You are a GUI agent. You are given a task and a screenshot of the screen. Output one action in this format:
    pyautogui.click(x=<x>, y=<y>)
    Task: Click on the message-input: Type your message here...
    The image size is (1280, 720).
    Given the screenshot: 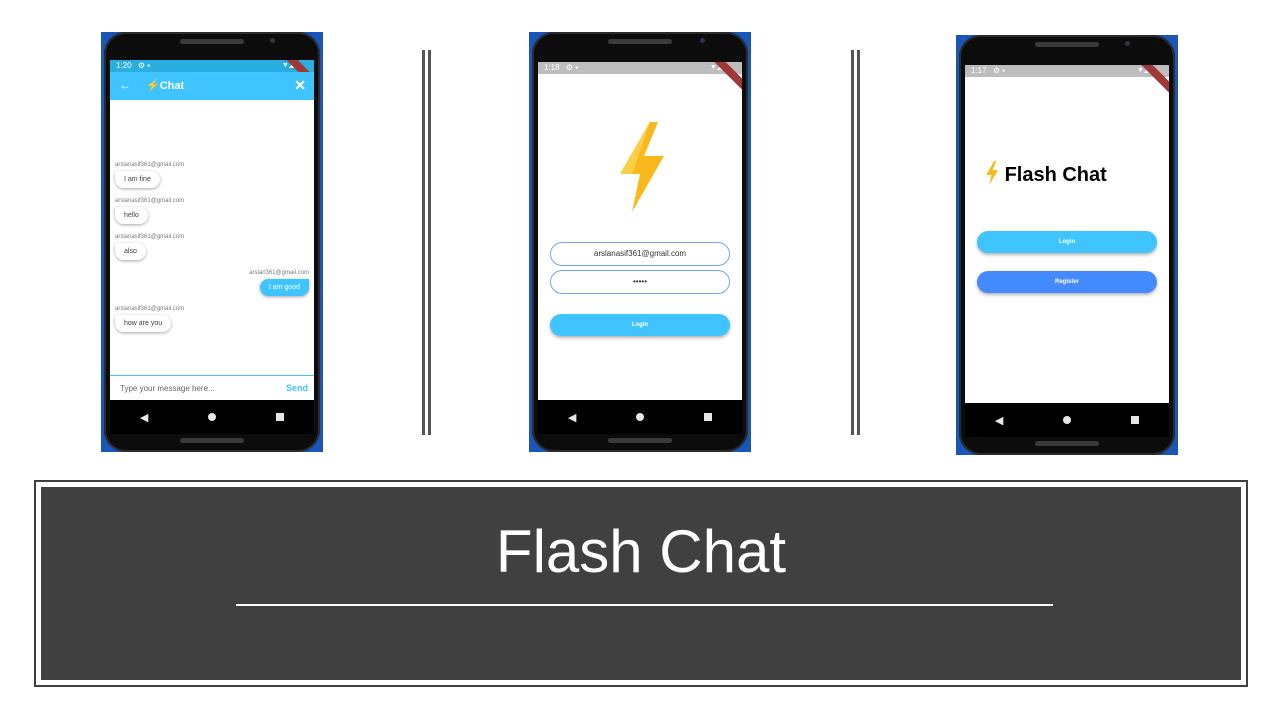 What is the action you would take?
    pyautogui.click(x=167, y=388)
    